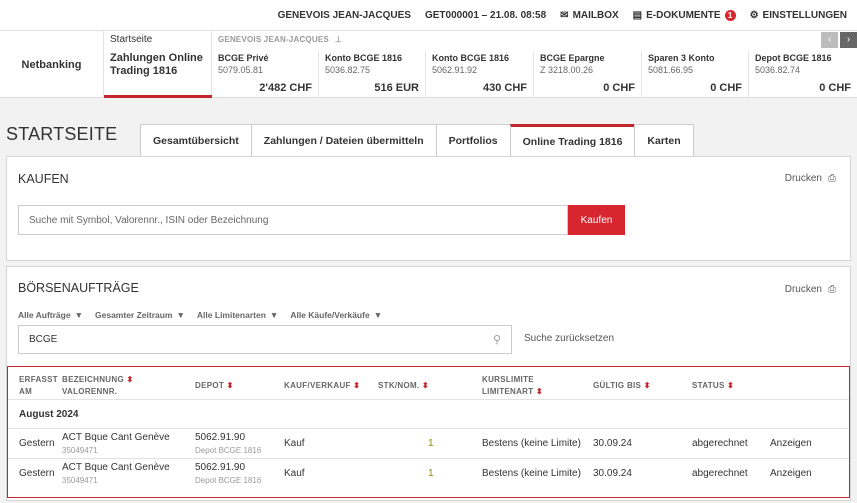  I want to click on account-balance: 516 EUR, so click(396, 88).